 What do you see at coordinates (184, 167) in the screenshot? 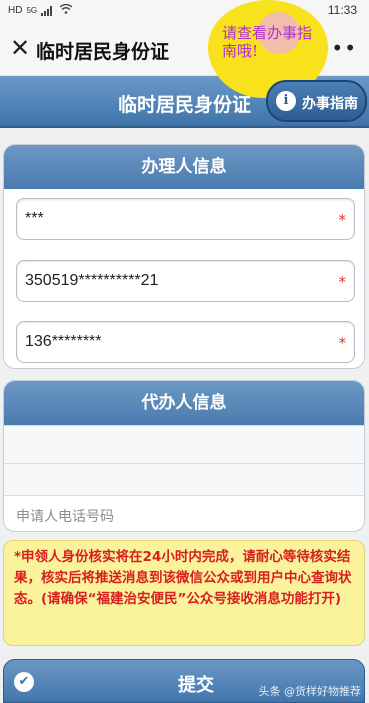
I see `applicant-card-title: 办理人信息` at bounding box center [184, 167].